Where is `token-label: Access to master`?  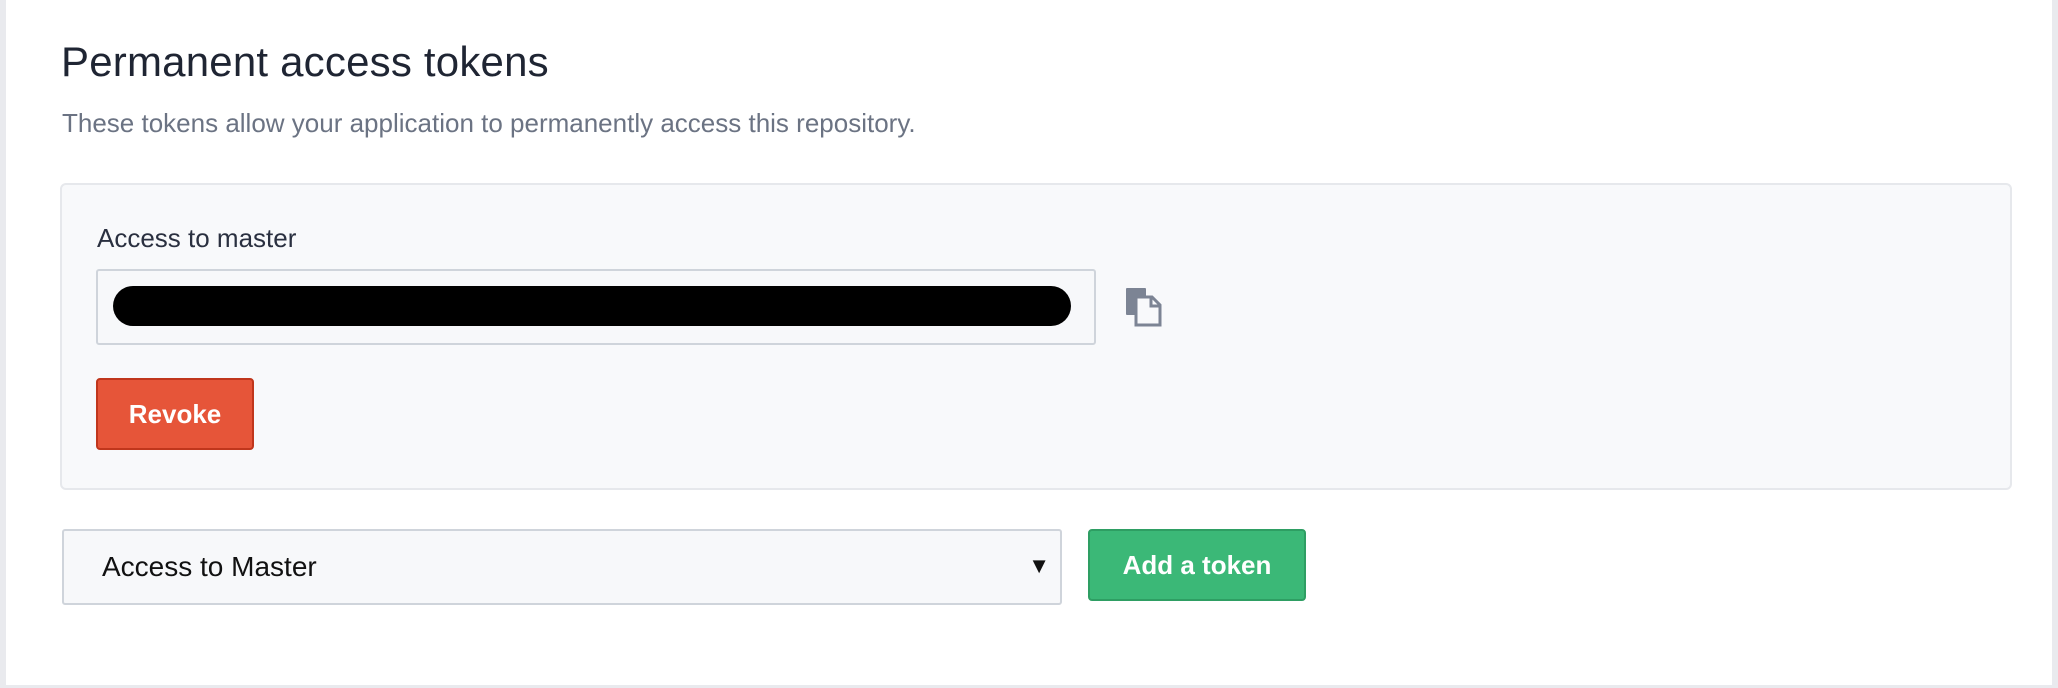
token-label: Access to master is located at coordinates (197, 238).